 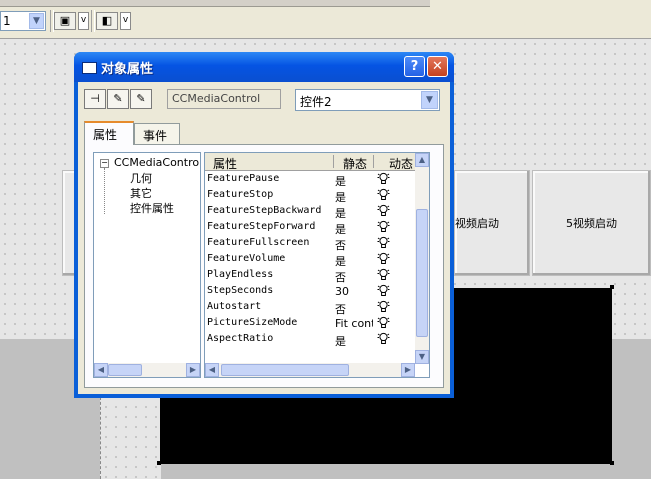 I want to click on pin-icon: ⊣, so click(x=95, y=98).